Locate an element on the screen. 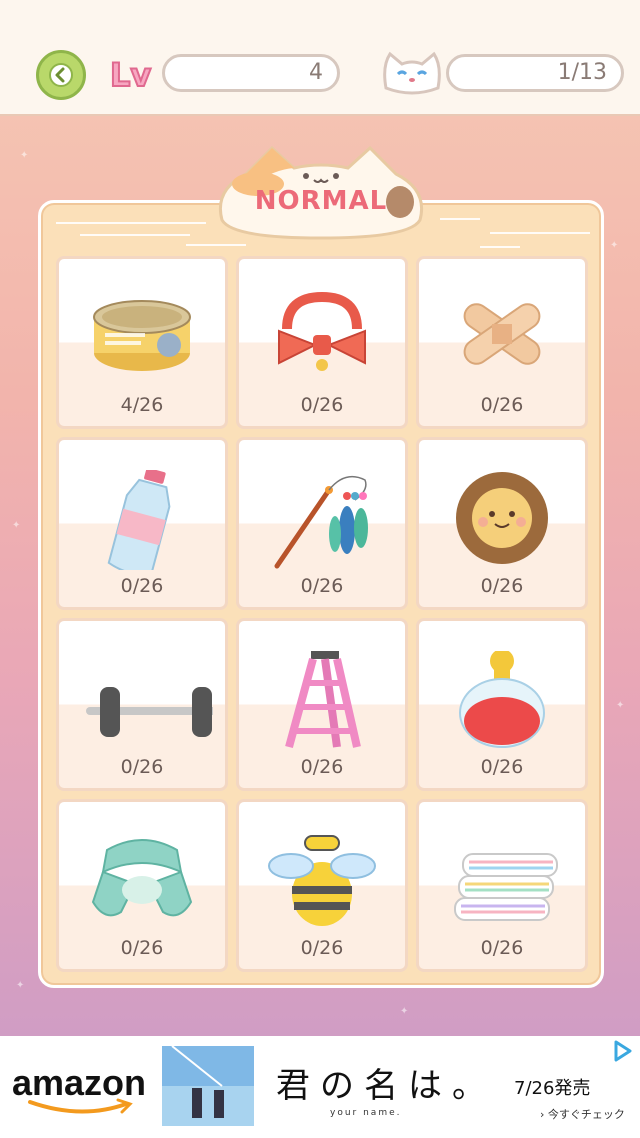 This screenshot has width=640, height=1138. item-cell-pink-stepladder: 0/26 is located at coordinates (322, 704).